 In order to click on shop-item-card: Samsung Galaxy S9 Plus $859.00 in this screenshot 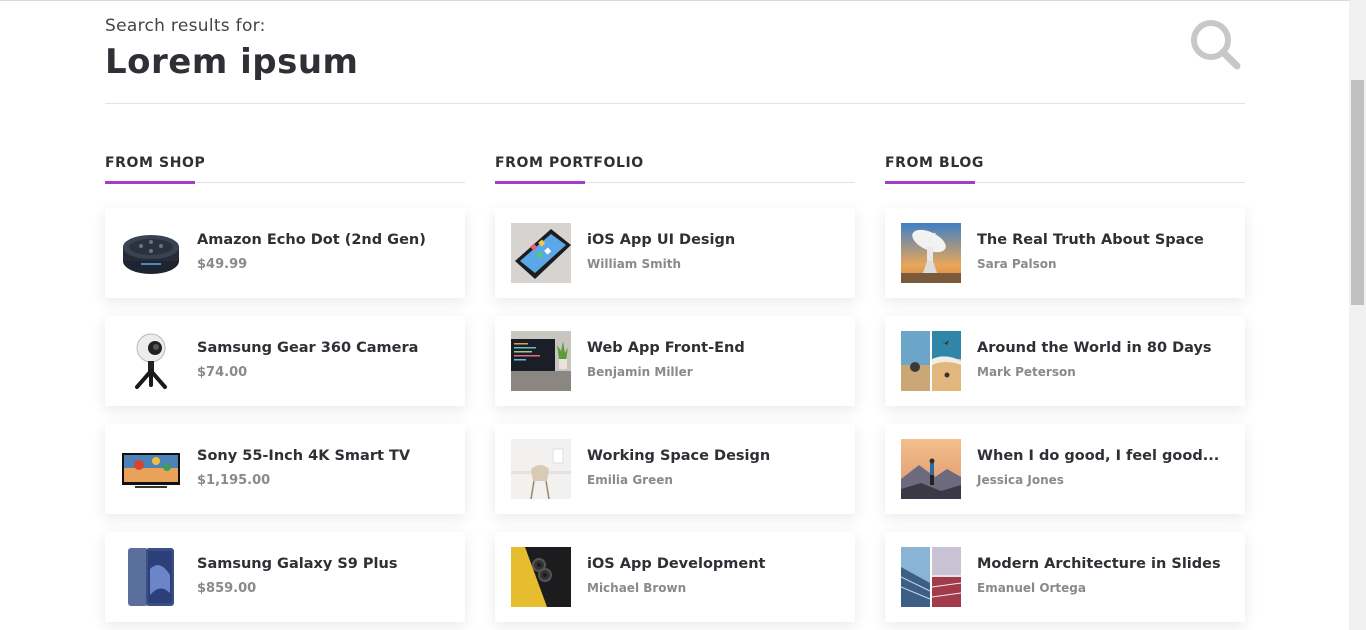, I will do `click(285, 577)`.